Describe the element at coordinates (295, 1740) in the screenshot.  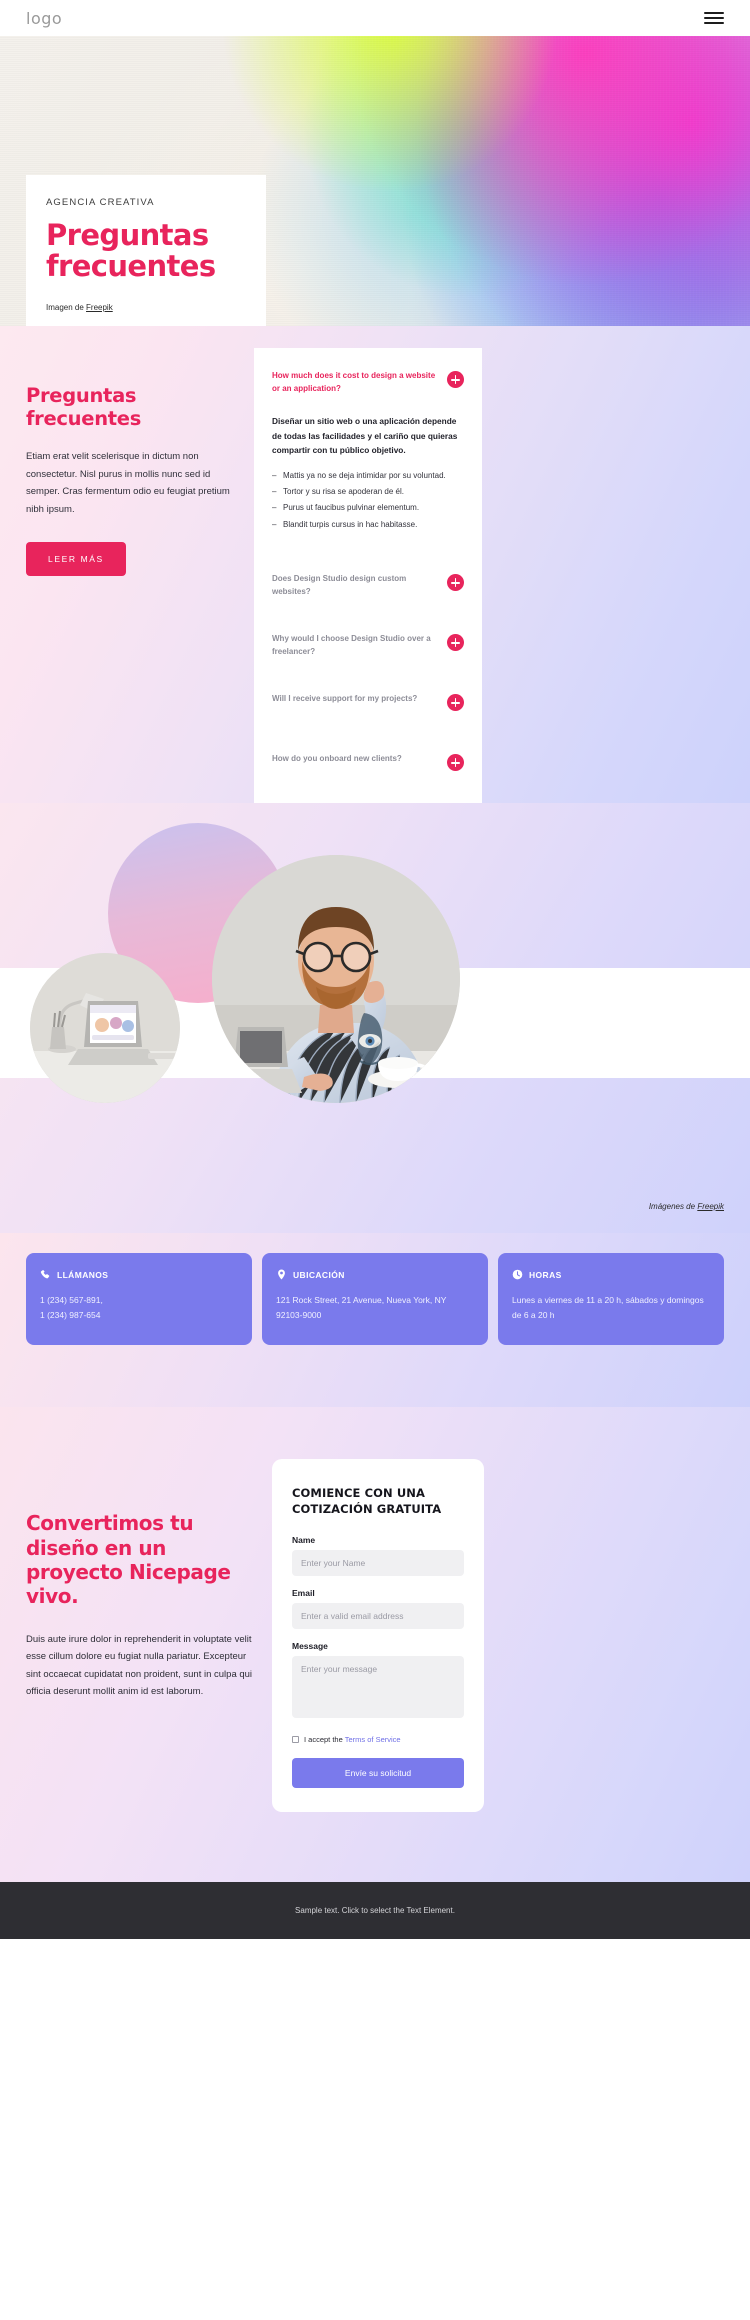
I see `terms-checkbox` at that location.